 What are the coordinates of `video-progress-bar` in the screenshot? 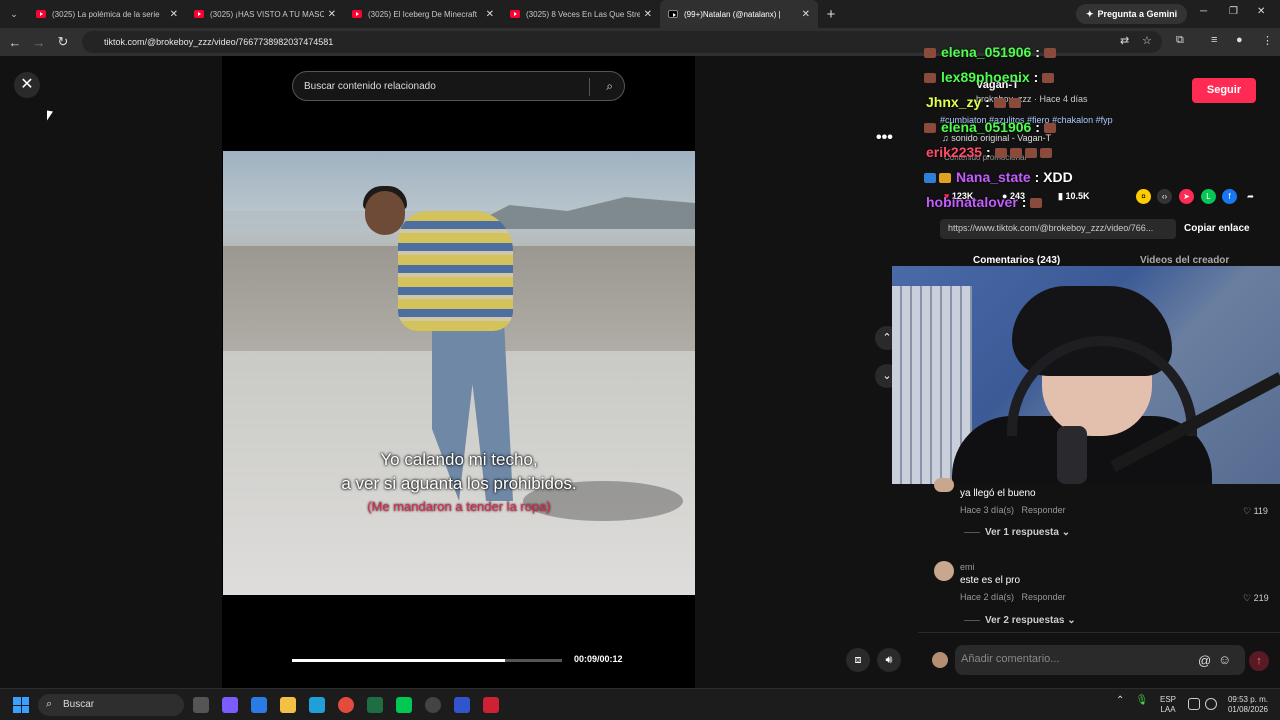 It's located at (427, 660).